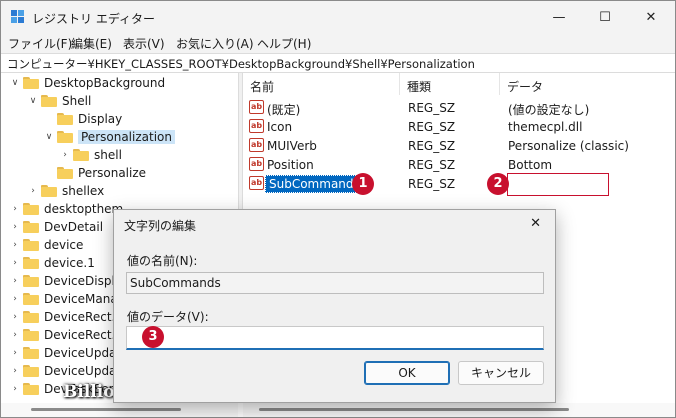 Image resolution: width=676 pixels, height=418 pixels. Describe the element at coordinates (321, 84) in the screenshot. I see `column-header-name: 名前` at that location.